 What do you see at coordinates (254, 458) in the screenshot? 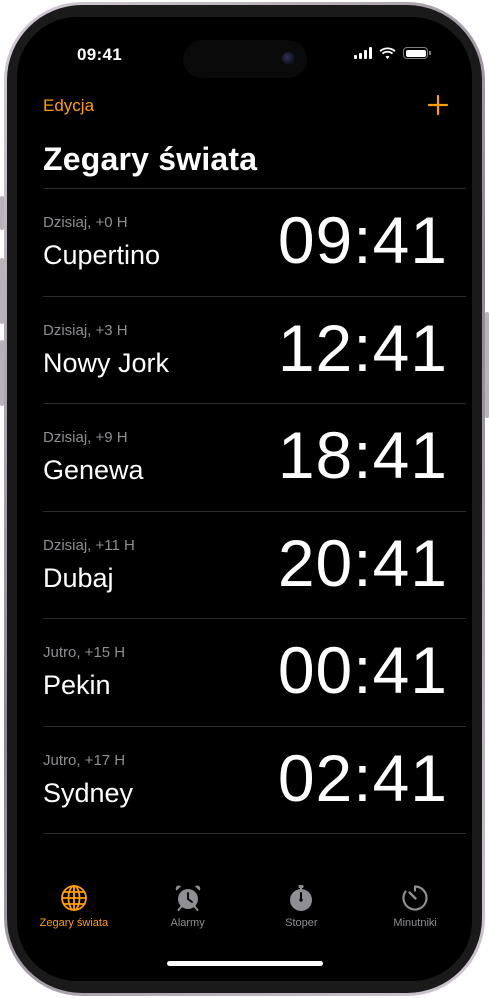
I see `clock-row: Dzisiaj, +9 H Genewa 18:41` at bounding box center [254, 458].